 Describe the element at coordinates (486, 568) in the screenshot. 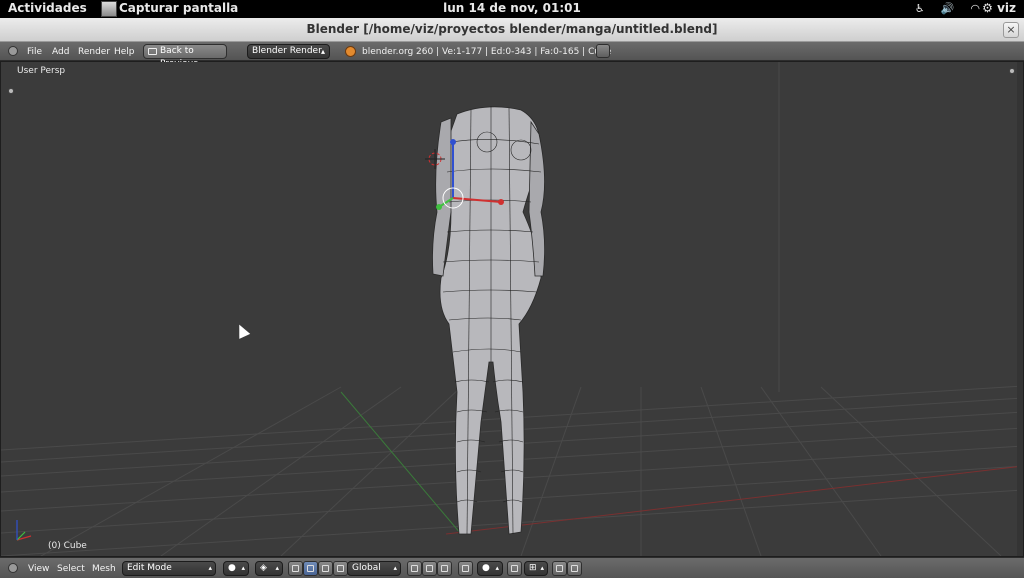

I see `proportional-edit-icon: ●` at that location.